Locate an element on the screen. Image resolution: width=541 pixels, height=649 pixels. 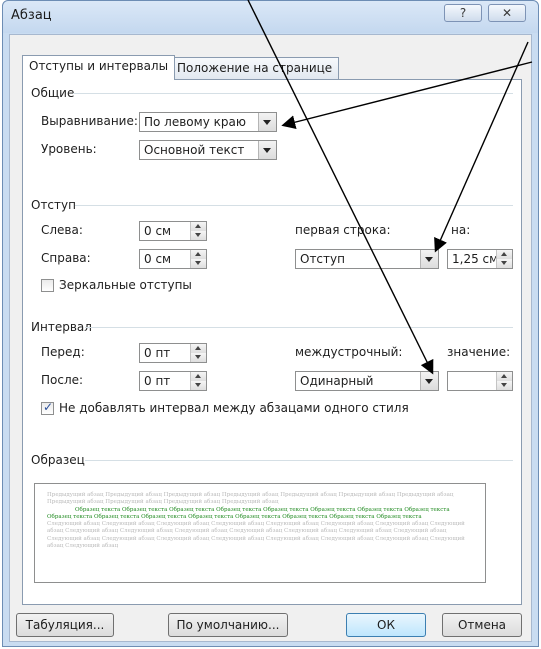
tab-indents-spacing: Отступы и интервалы is located at coordinates (99, 67).